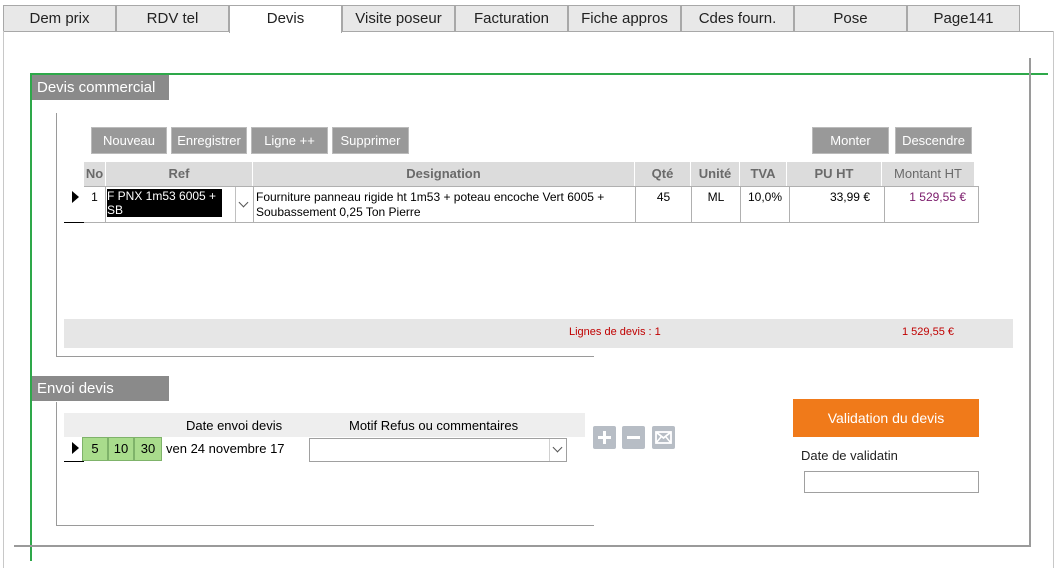 The height and width of the screenshot is (568, 1054). I want to click on enregistrer-button: Enregistrer, so click(209, 140).